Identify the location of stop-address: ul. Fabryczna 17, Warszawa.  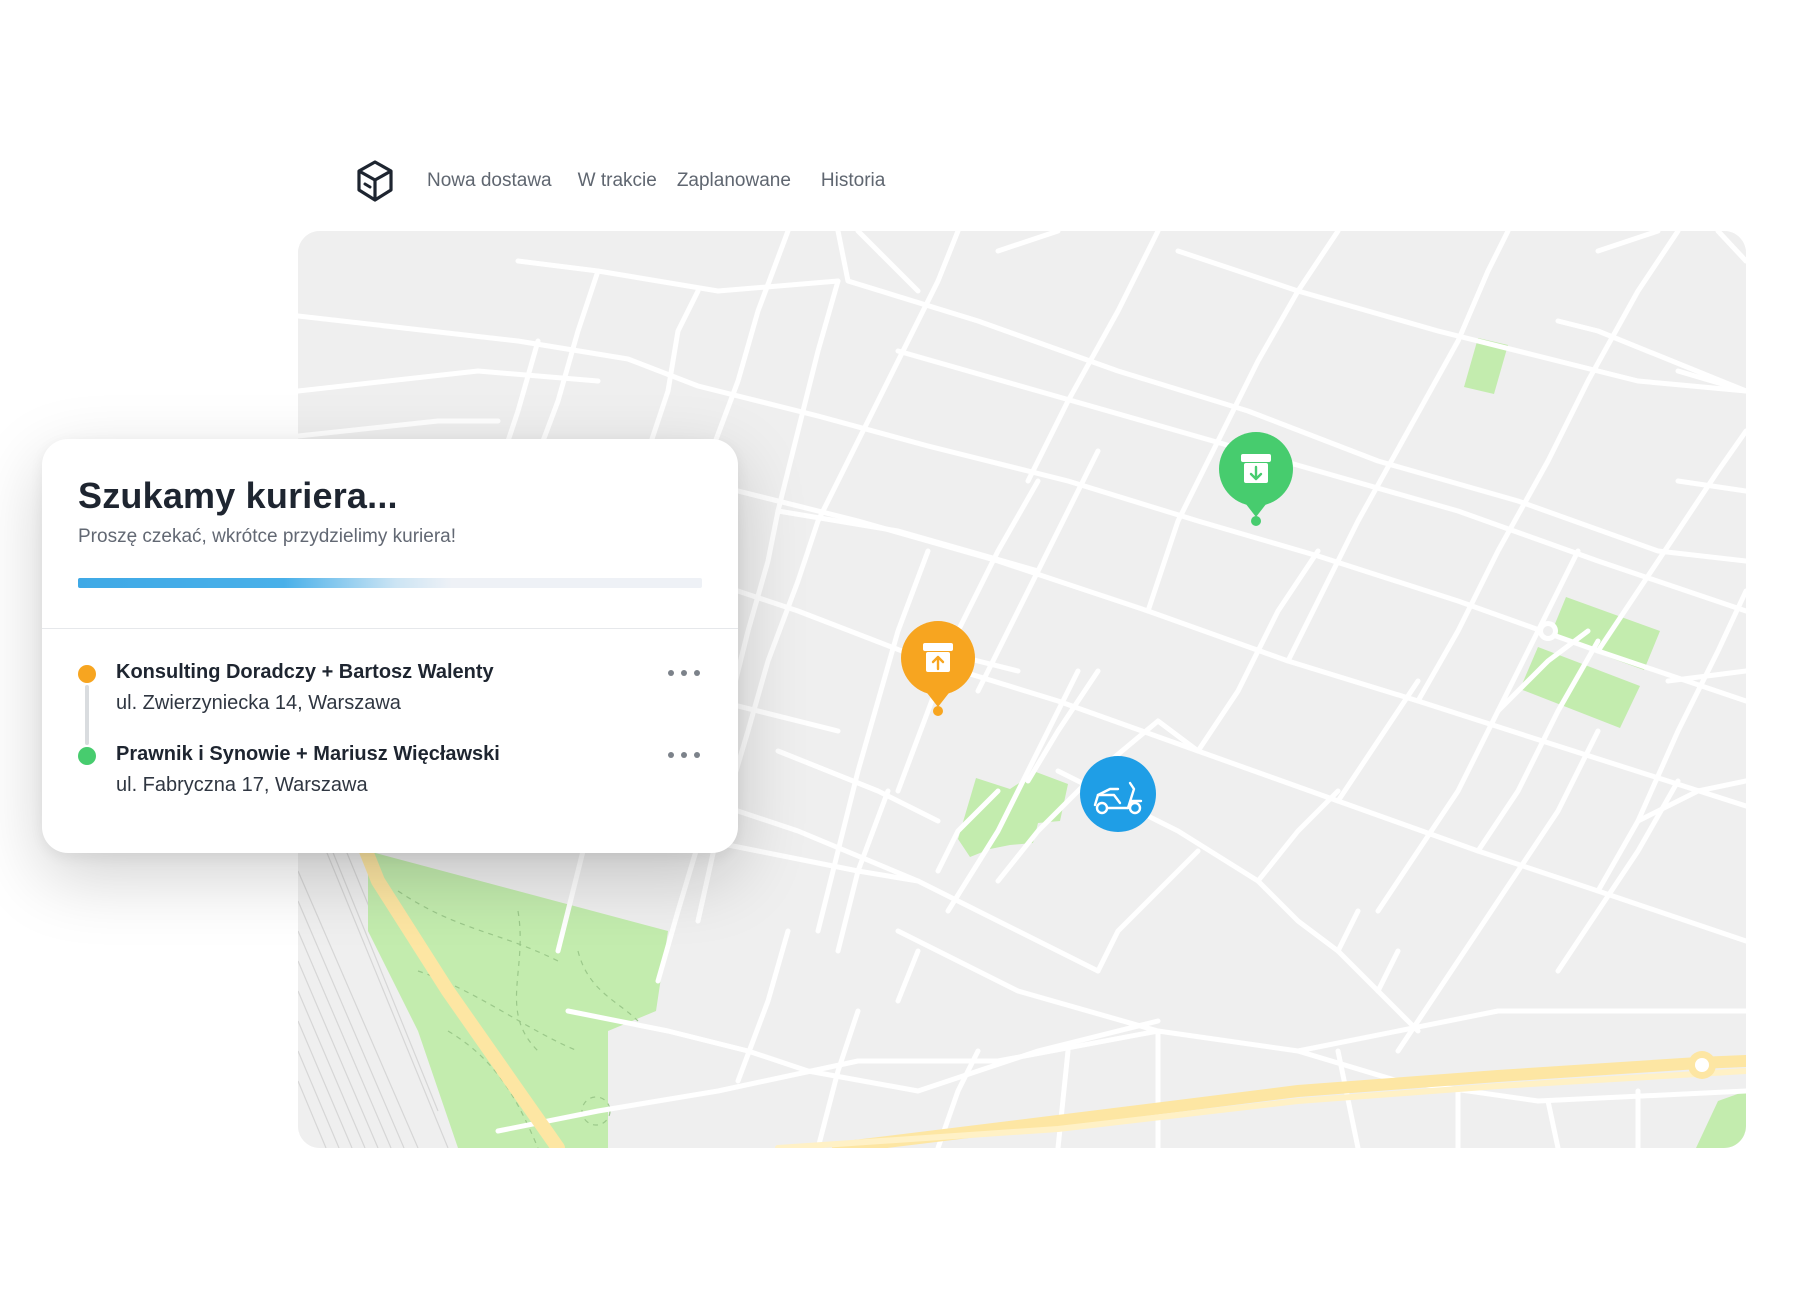
(242, 785).